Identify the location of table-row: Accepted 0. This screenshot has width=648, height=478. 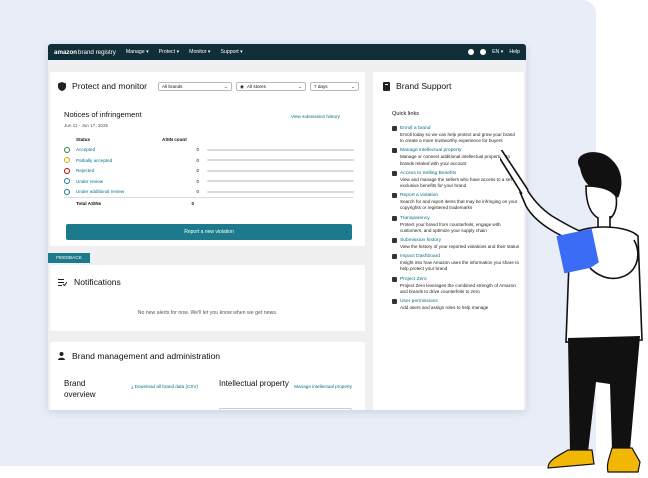
(209, 150).